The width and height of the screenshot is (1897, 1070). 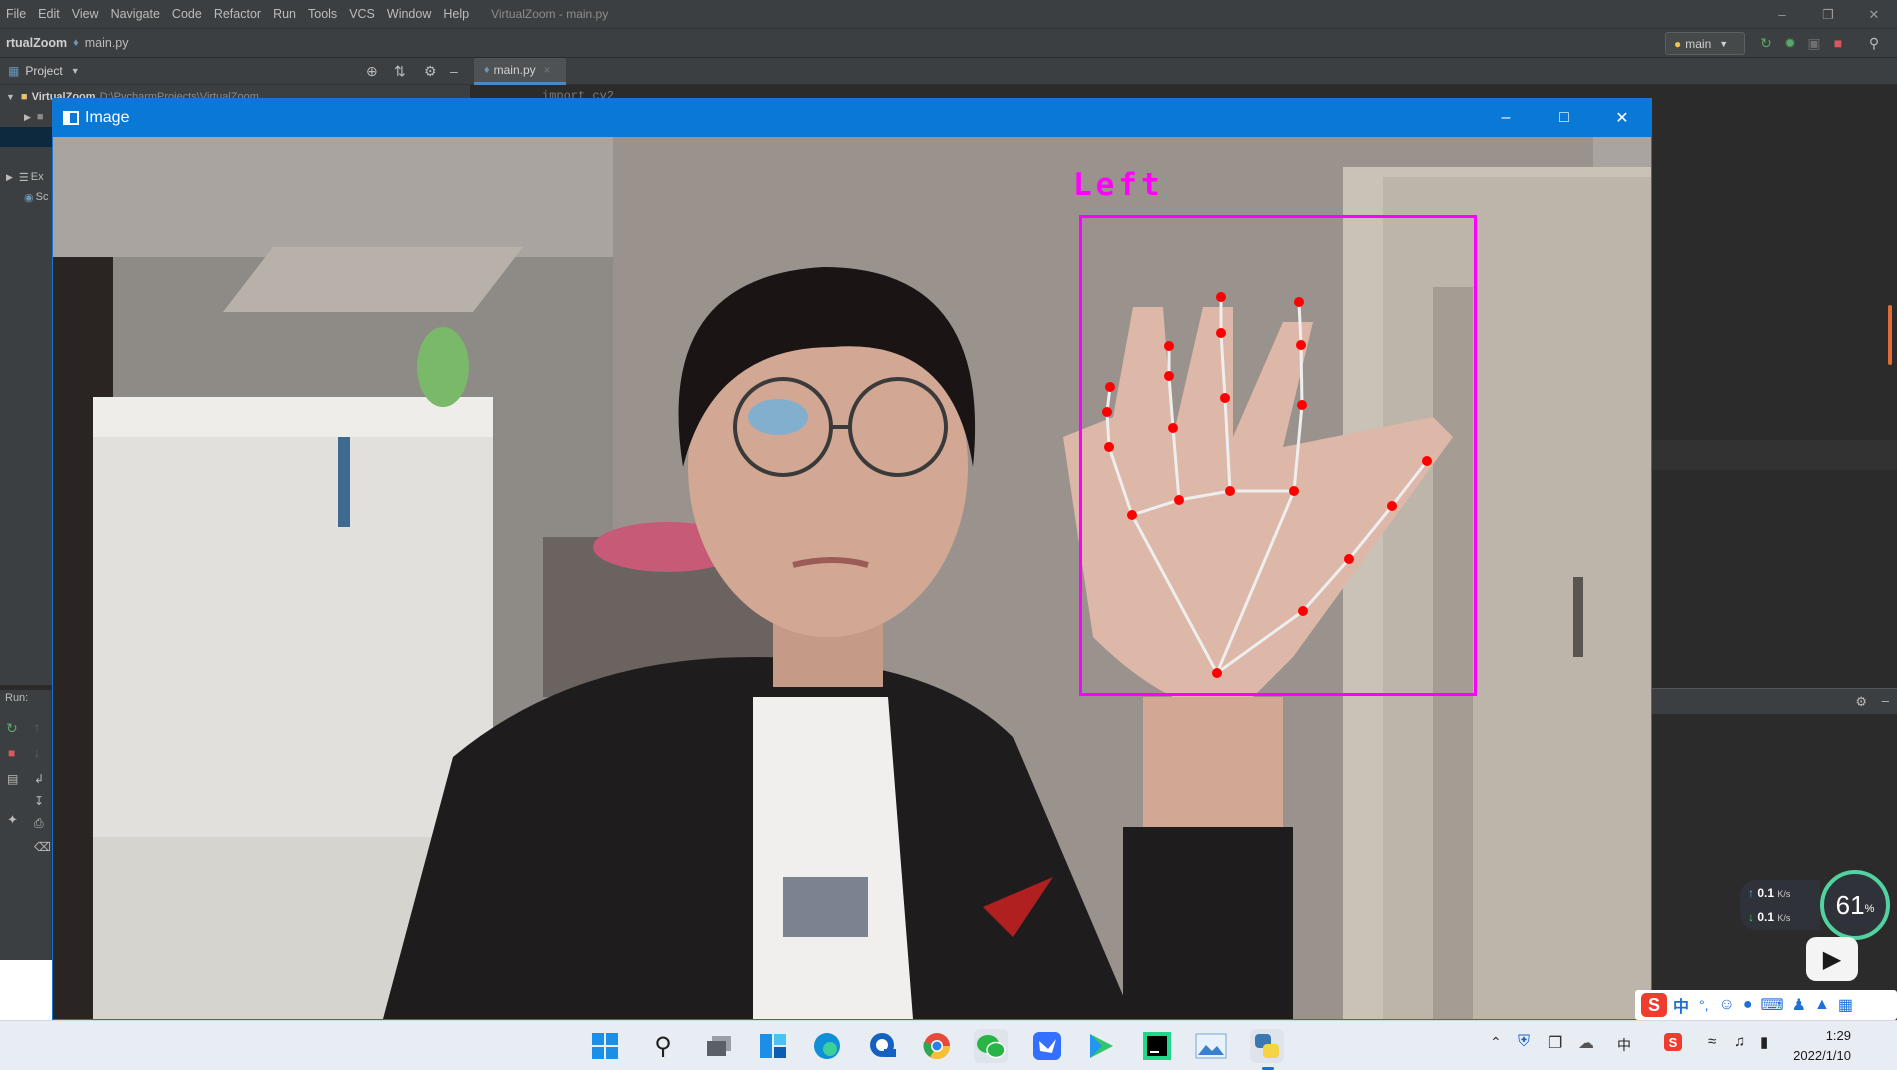 What do you see at coordinates (1790, 43) in the screenshot?
I see `debug-icon: ✹` at bounding box center [1790, 43].